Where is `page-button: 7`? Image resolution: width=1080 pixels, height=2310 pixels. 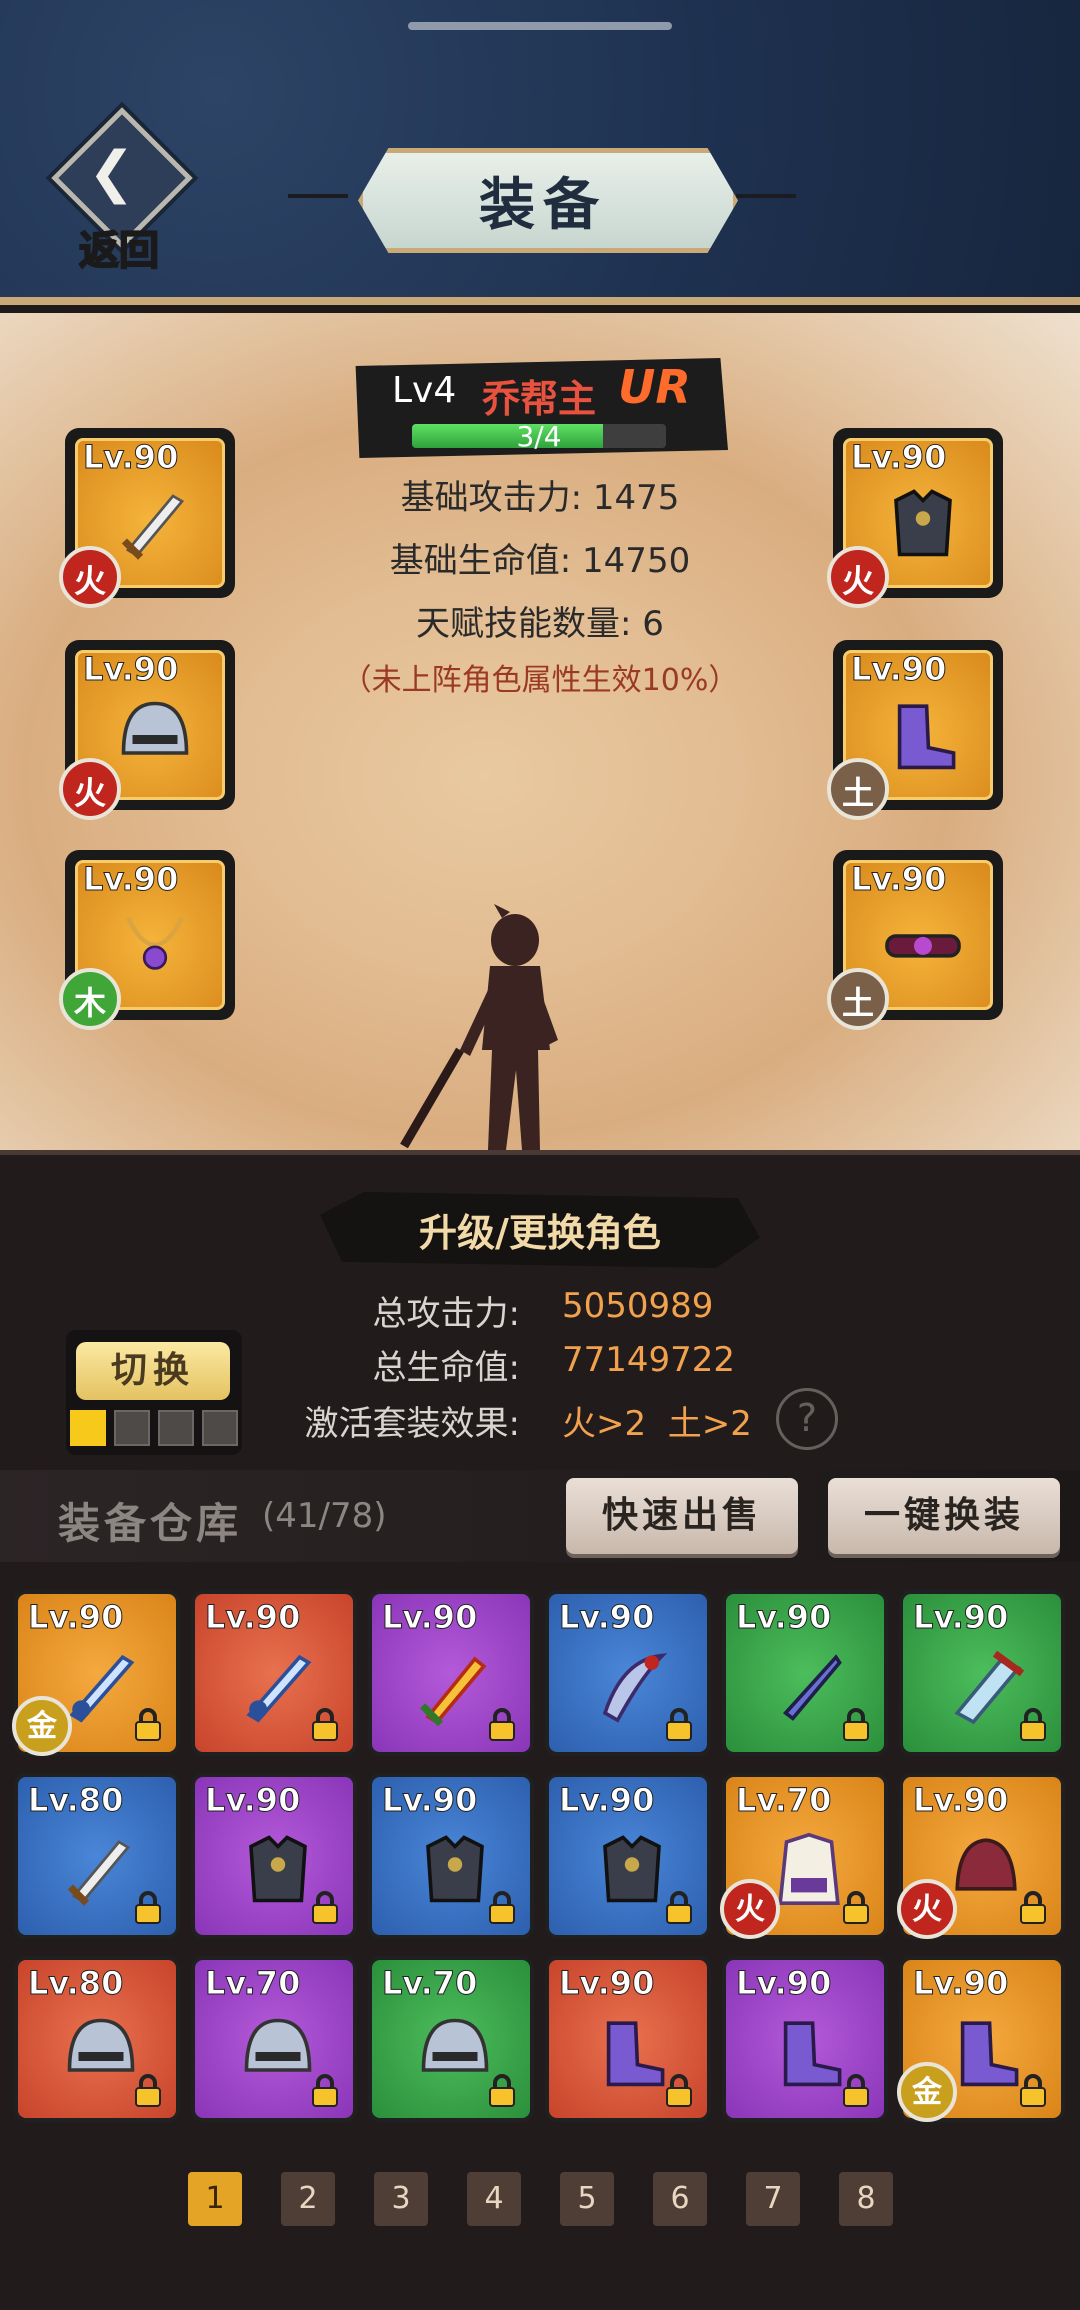 page-button: 7 is located at coordinates (773, 2199).